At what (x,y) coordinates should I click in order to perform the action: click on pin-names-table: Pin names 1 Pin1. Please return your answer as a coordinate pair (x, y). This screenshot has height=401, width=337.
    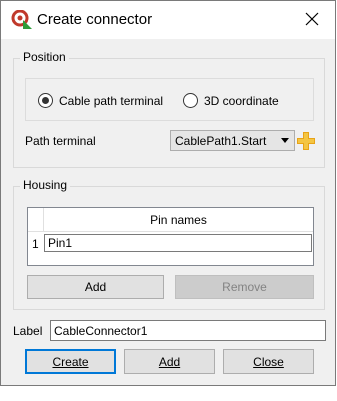
    Looking at the image, I should click on (170, 236).